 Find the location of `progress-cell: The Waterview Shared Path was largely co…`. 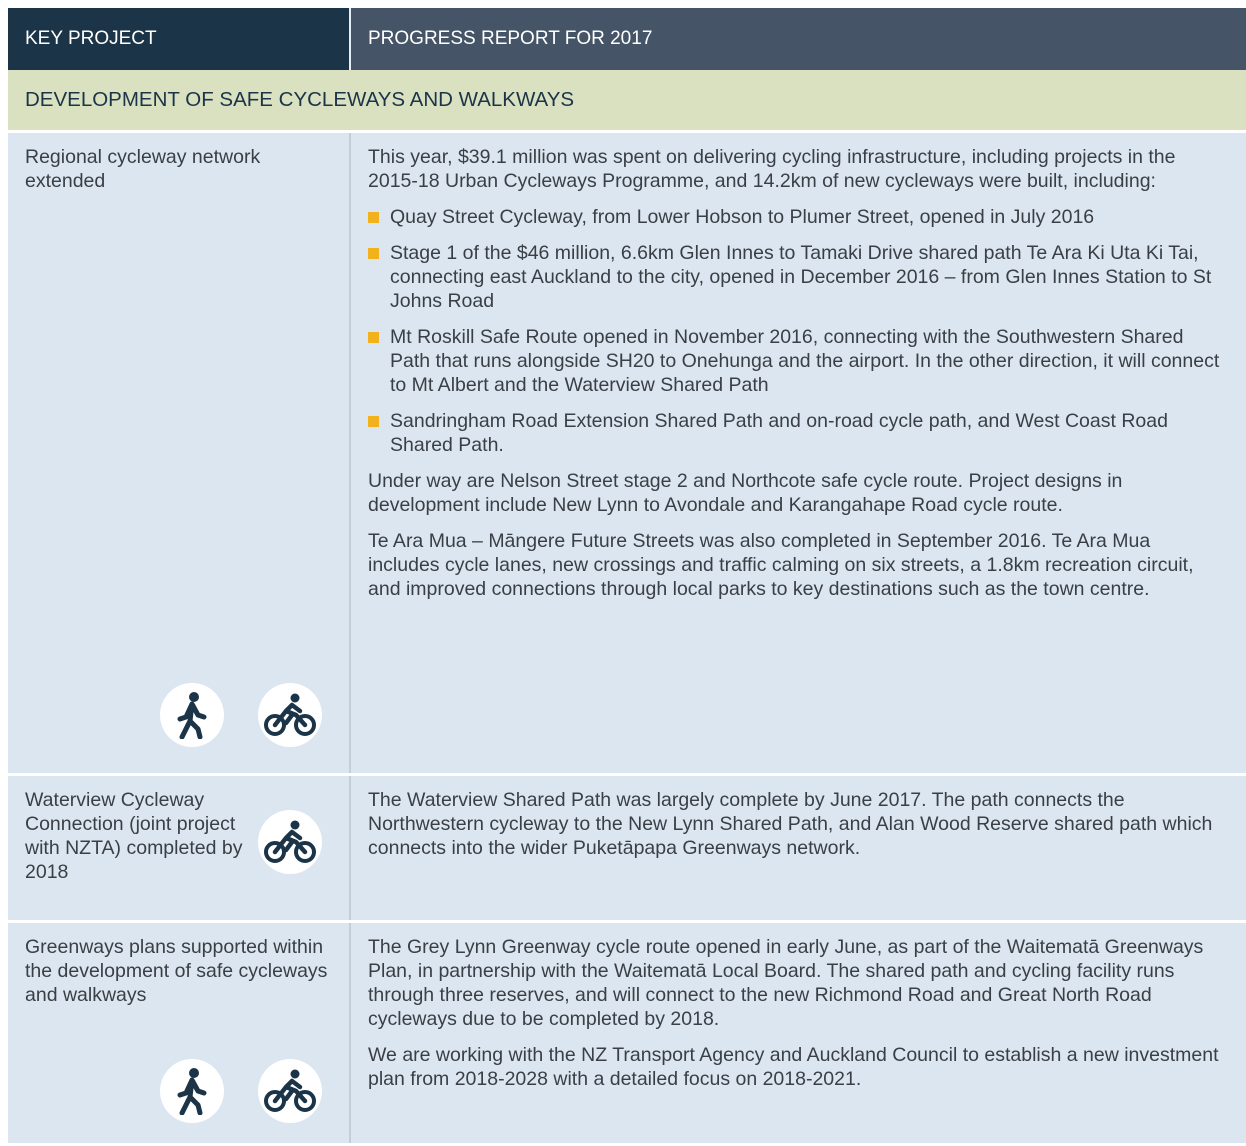

progress-cell: The Waterview Shared Path was largely co… is located at coordinates (798, 848).